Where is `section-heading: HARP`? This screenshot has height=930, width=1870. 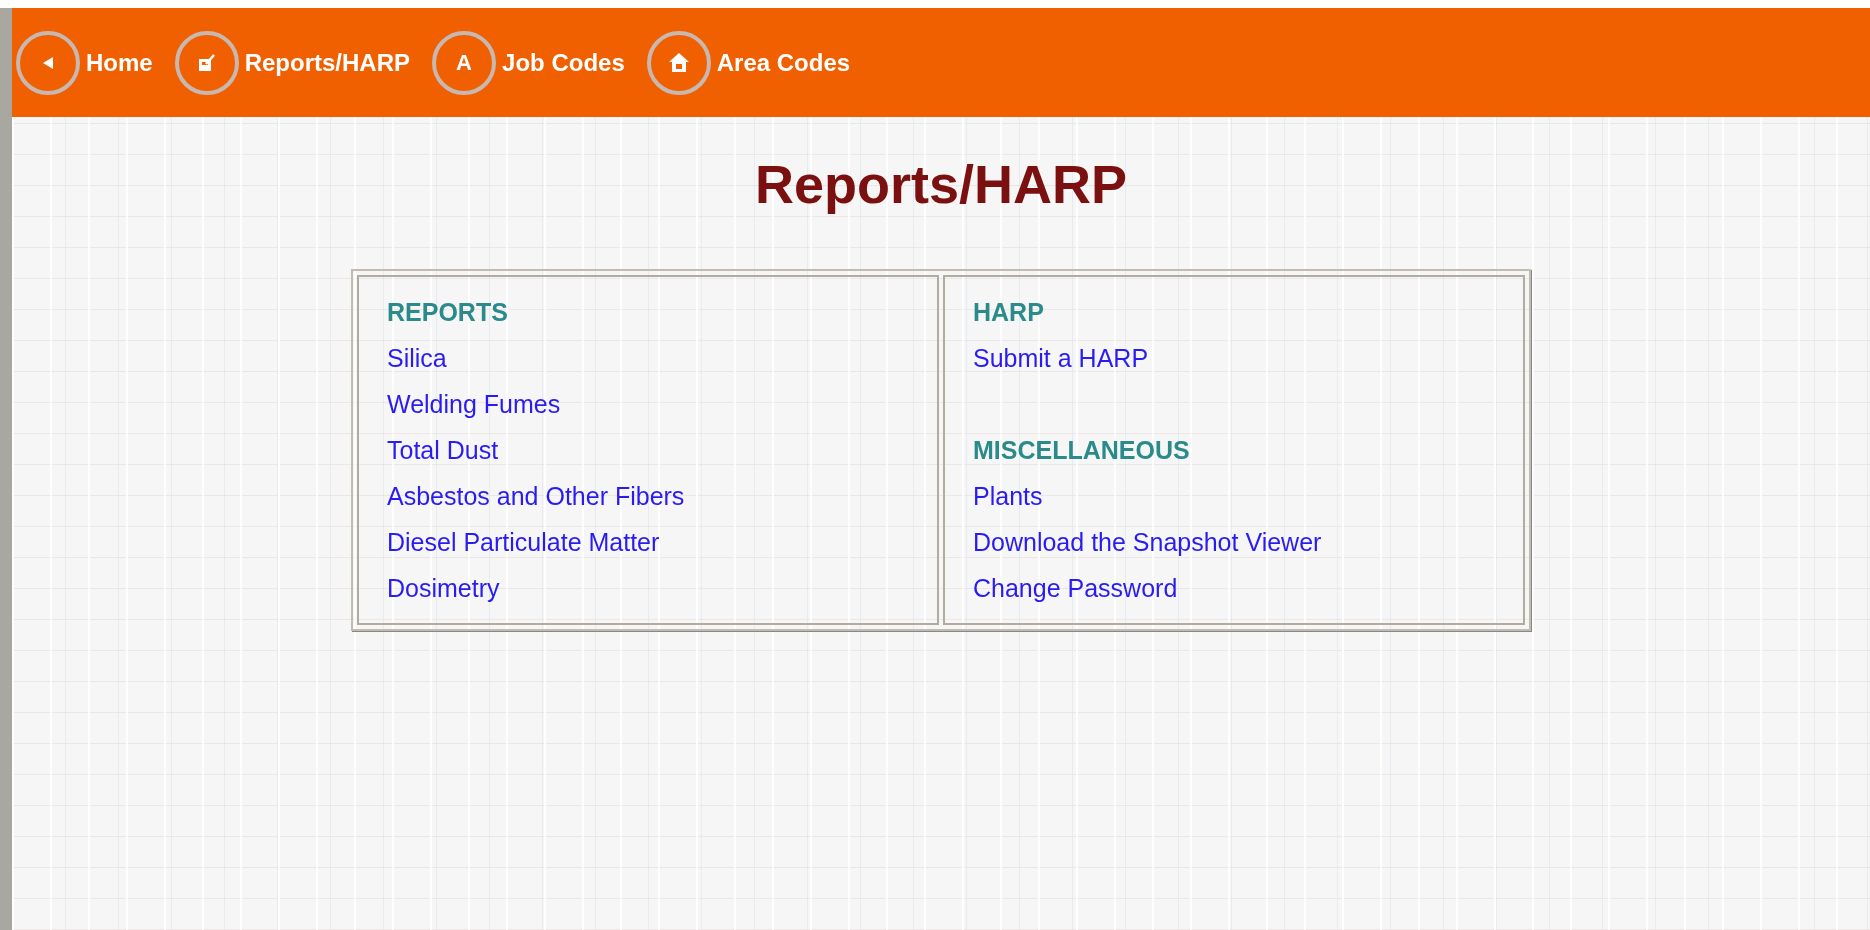
section-heading: HARP is located at coordinates (1009, 312).